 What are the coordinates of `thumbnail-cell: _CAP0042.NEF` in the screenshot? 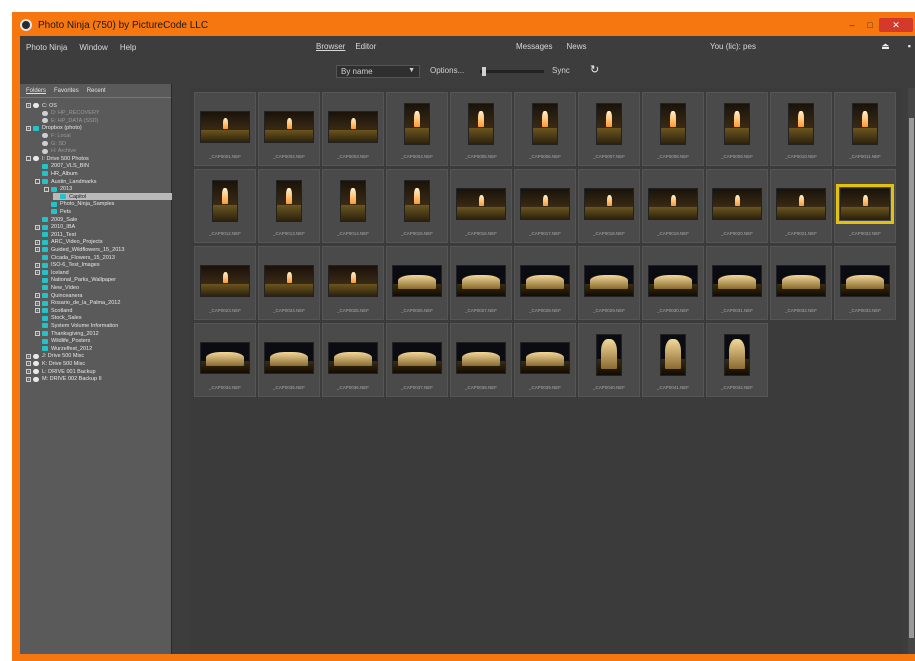 It's located at (737, 360).